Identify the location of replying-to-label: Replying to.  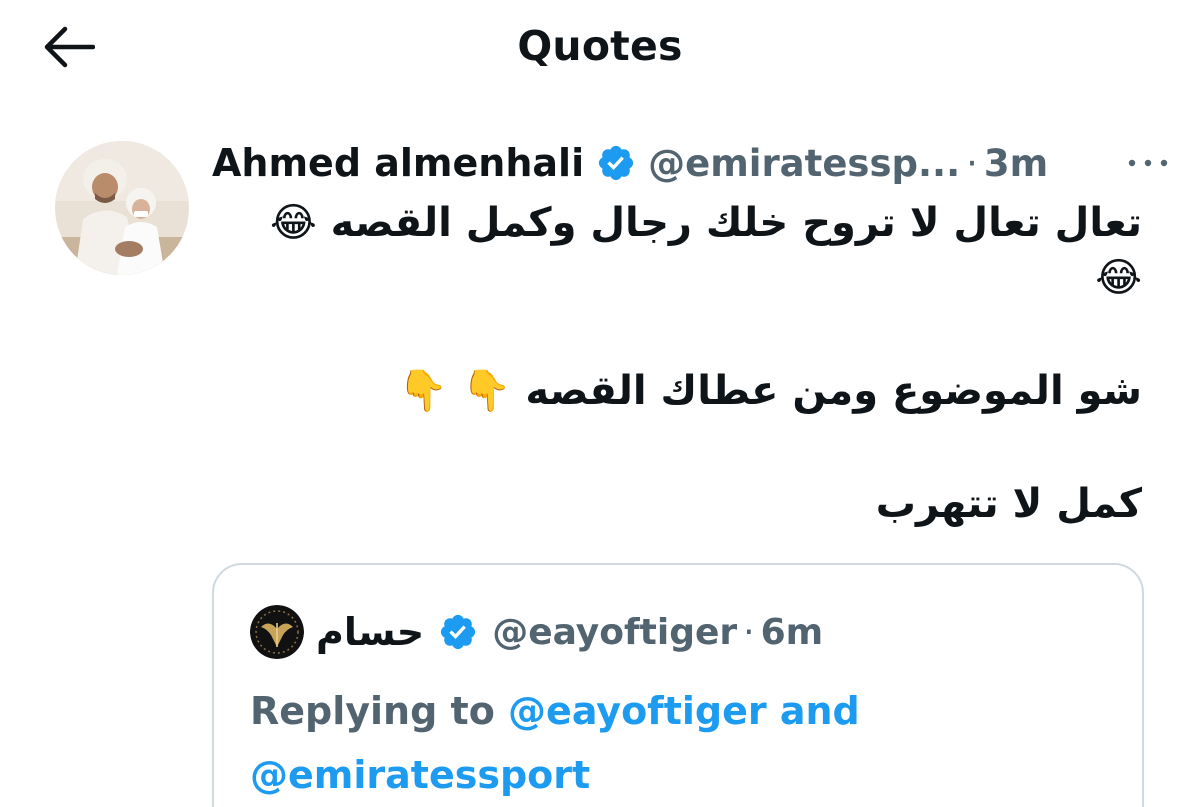
(372, 711).